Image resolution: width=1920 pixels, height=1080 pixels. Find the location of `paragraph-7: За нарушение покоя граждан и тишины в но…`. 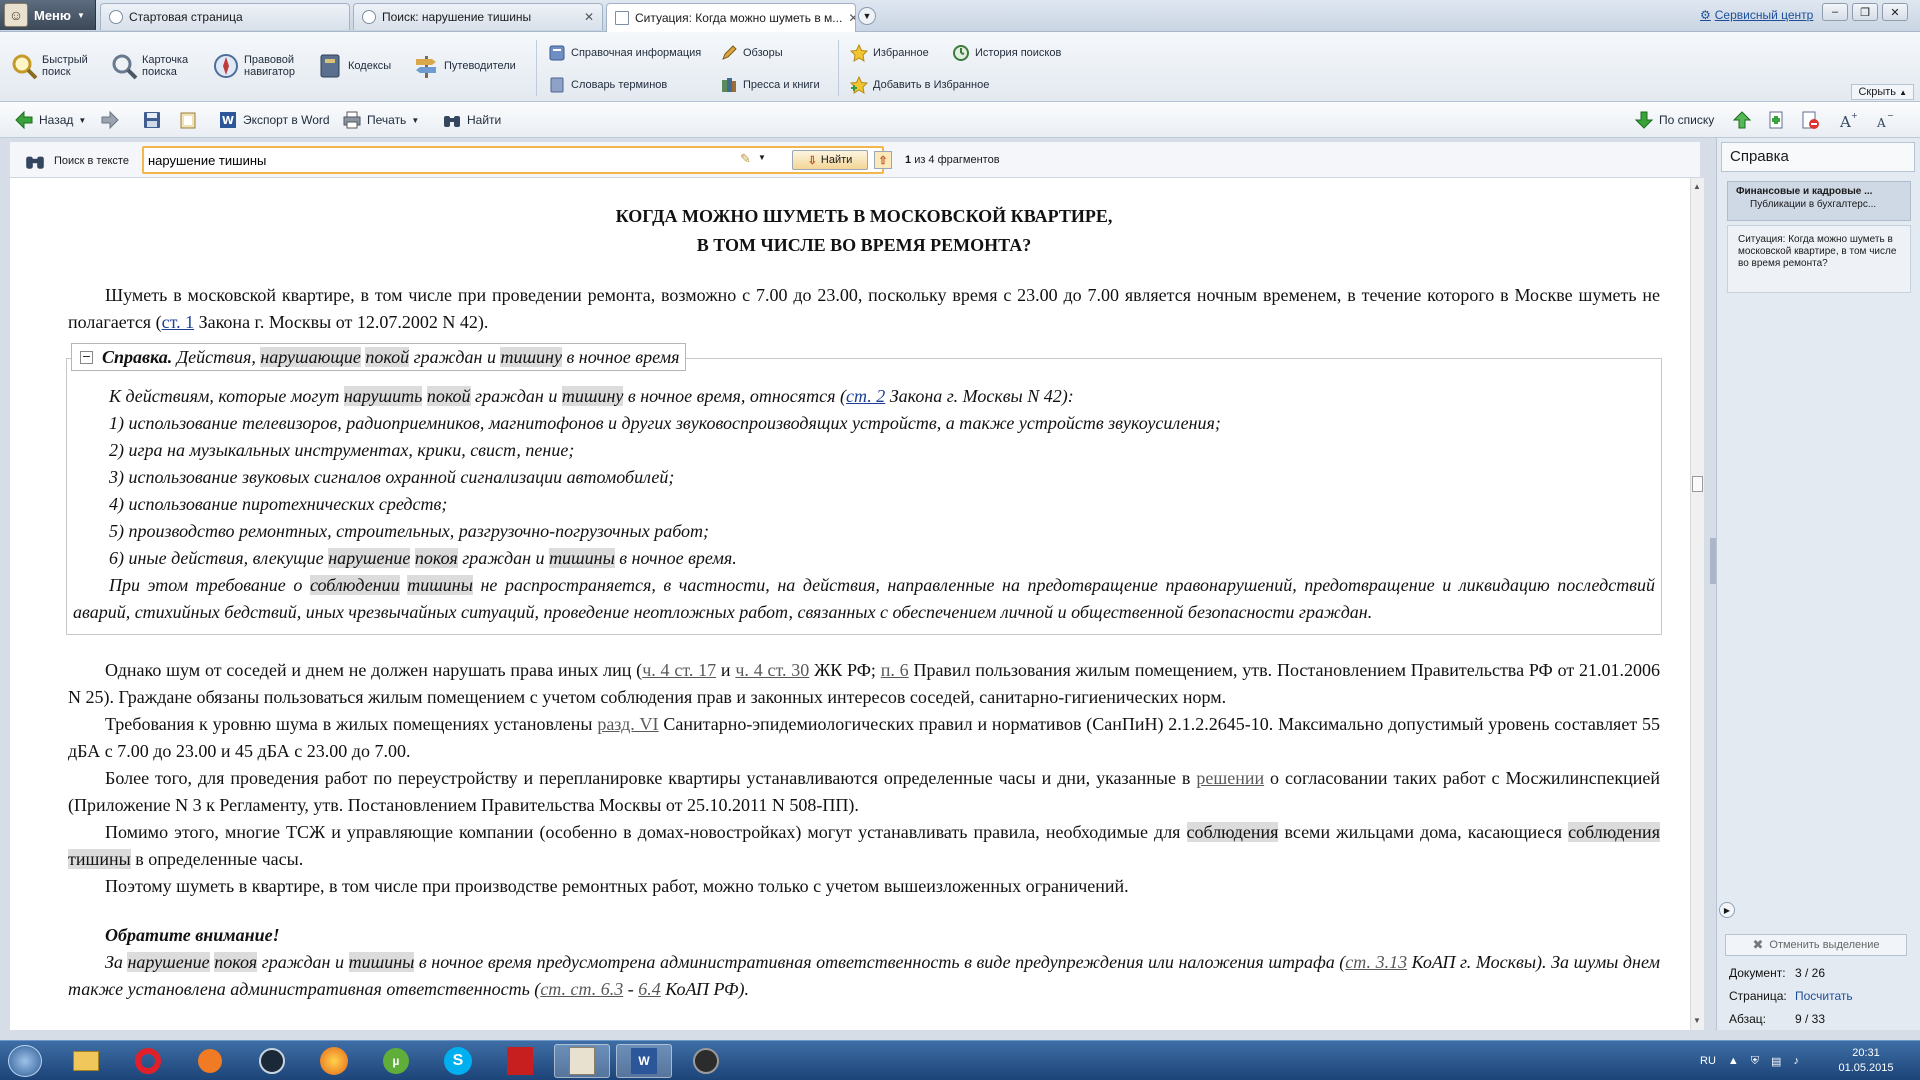

paragraph-7: За нарушение покоя граждан и тишины в но… is located at coordinates (864, 976).